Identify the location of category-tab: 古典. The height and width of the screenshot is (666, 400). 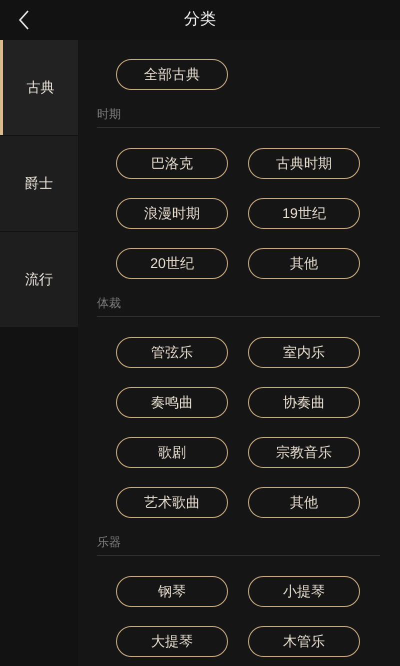
(39, 87).